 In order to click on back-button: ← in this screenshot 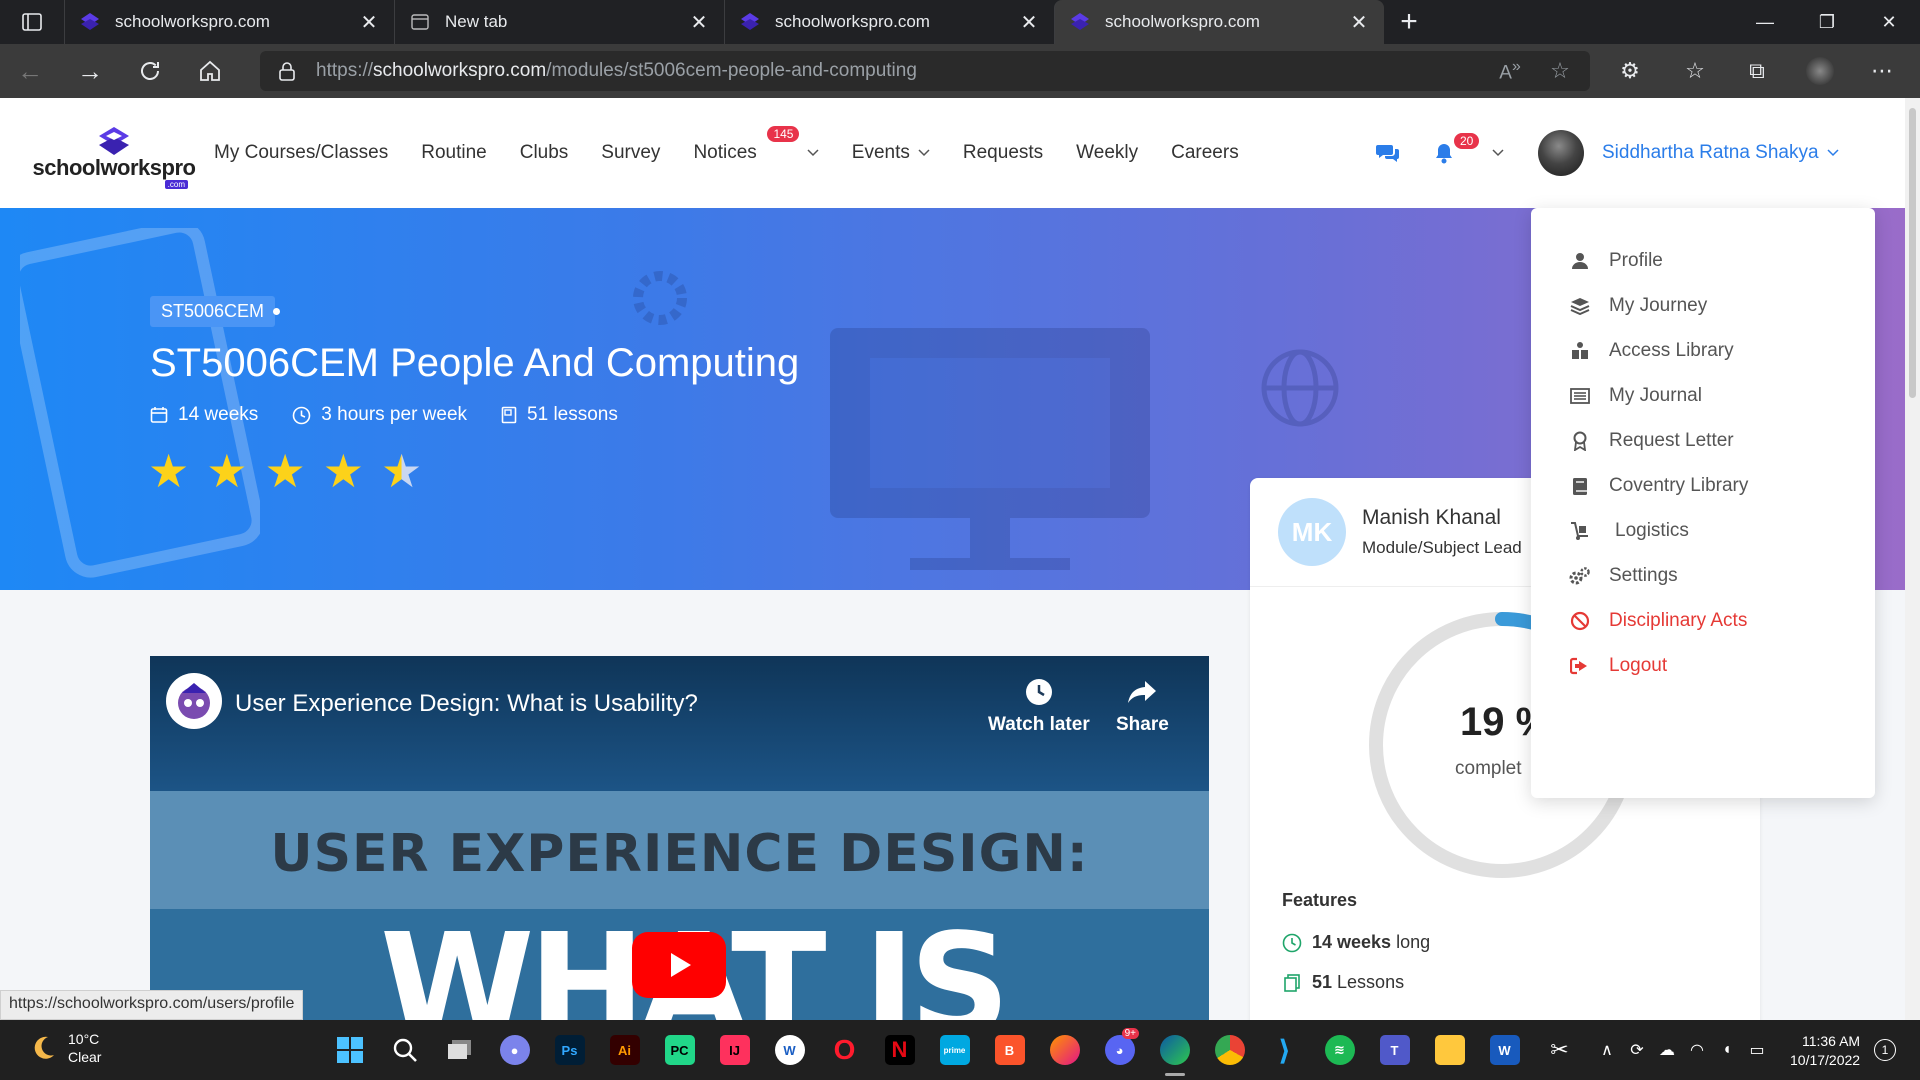, I will do `click(30, 71)`.